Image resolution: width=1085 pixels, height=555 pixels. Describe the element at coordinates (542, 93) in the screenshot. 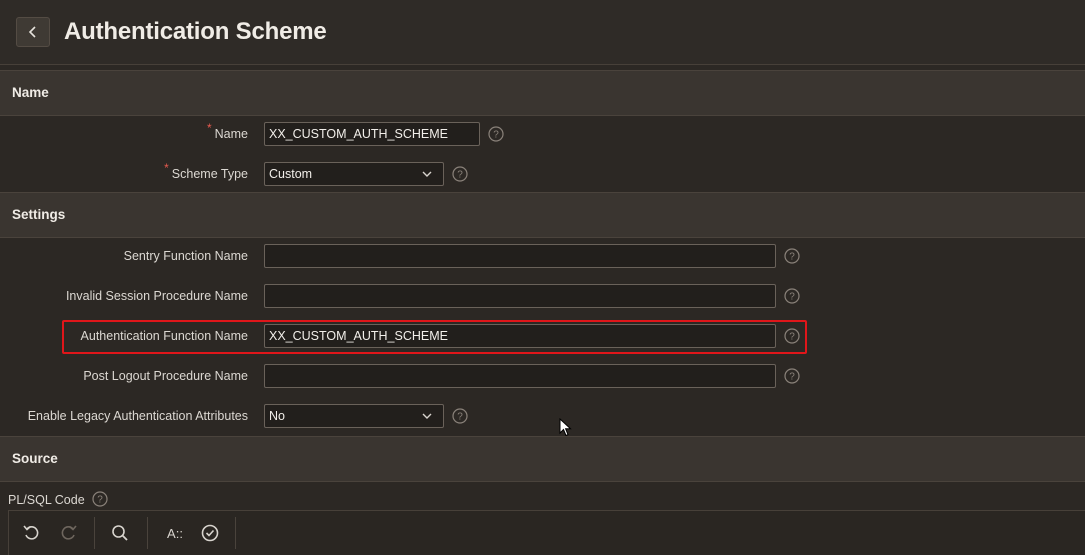

I see `section-name-header: Name` at that location.